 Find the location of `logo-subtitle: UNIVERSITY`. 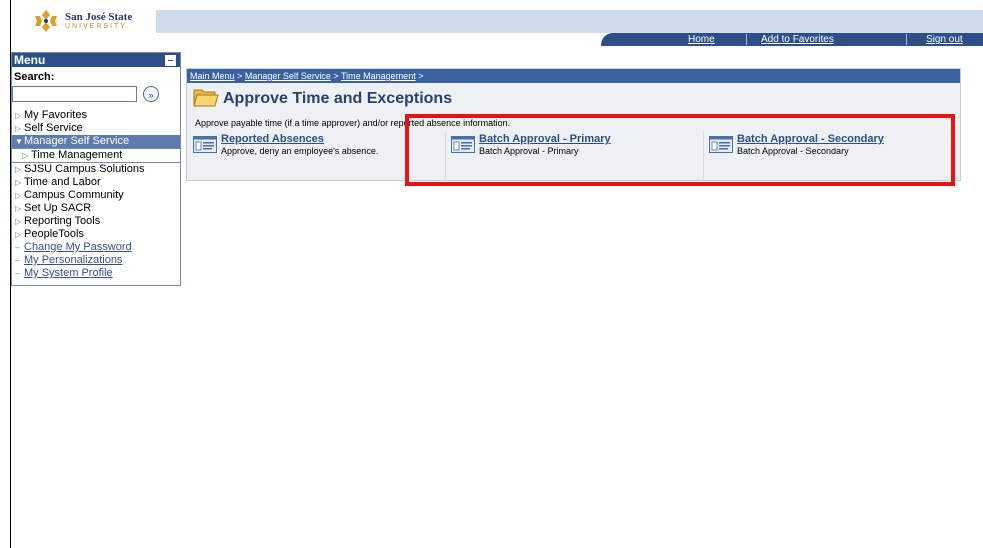

logo-subtitle: UNIVERSITY is located at coordinates (96, 26).